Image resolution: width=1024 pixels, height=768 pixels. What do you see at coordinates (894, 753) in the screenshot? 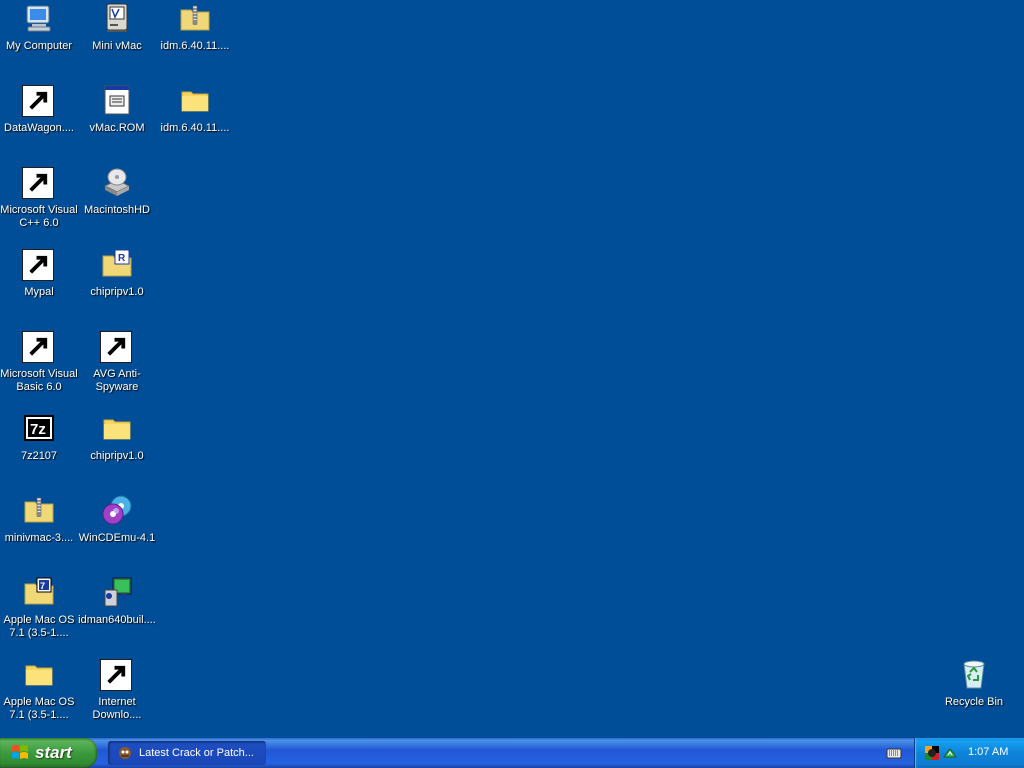
I see `keyboard-language-icon` at bounding box center [894, 753].